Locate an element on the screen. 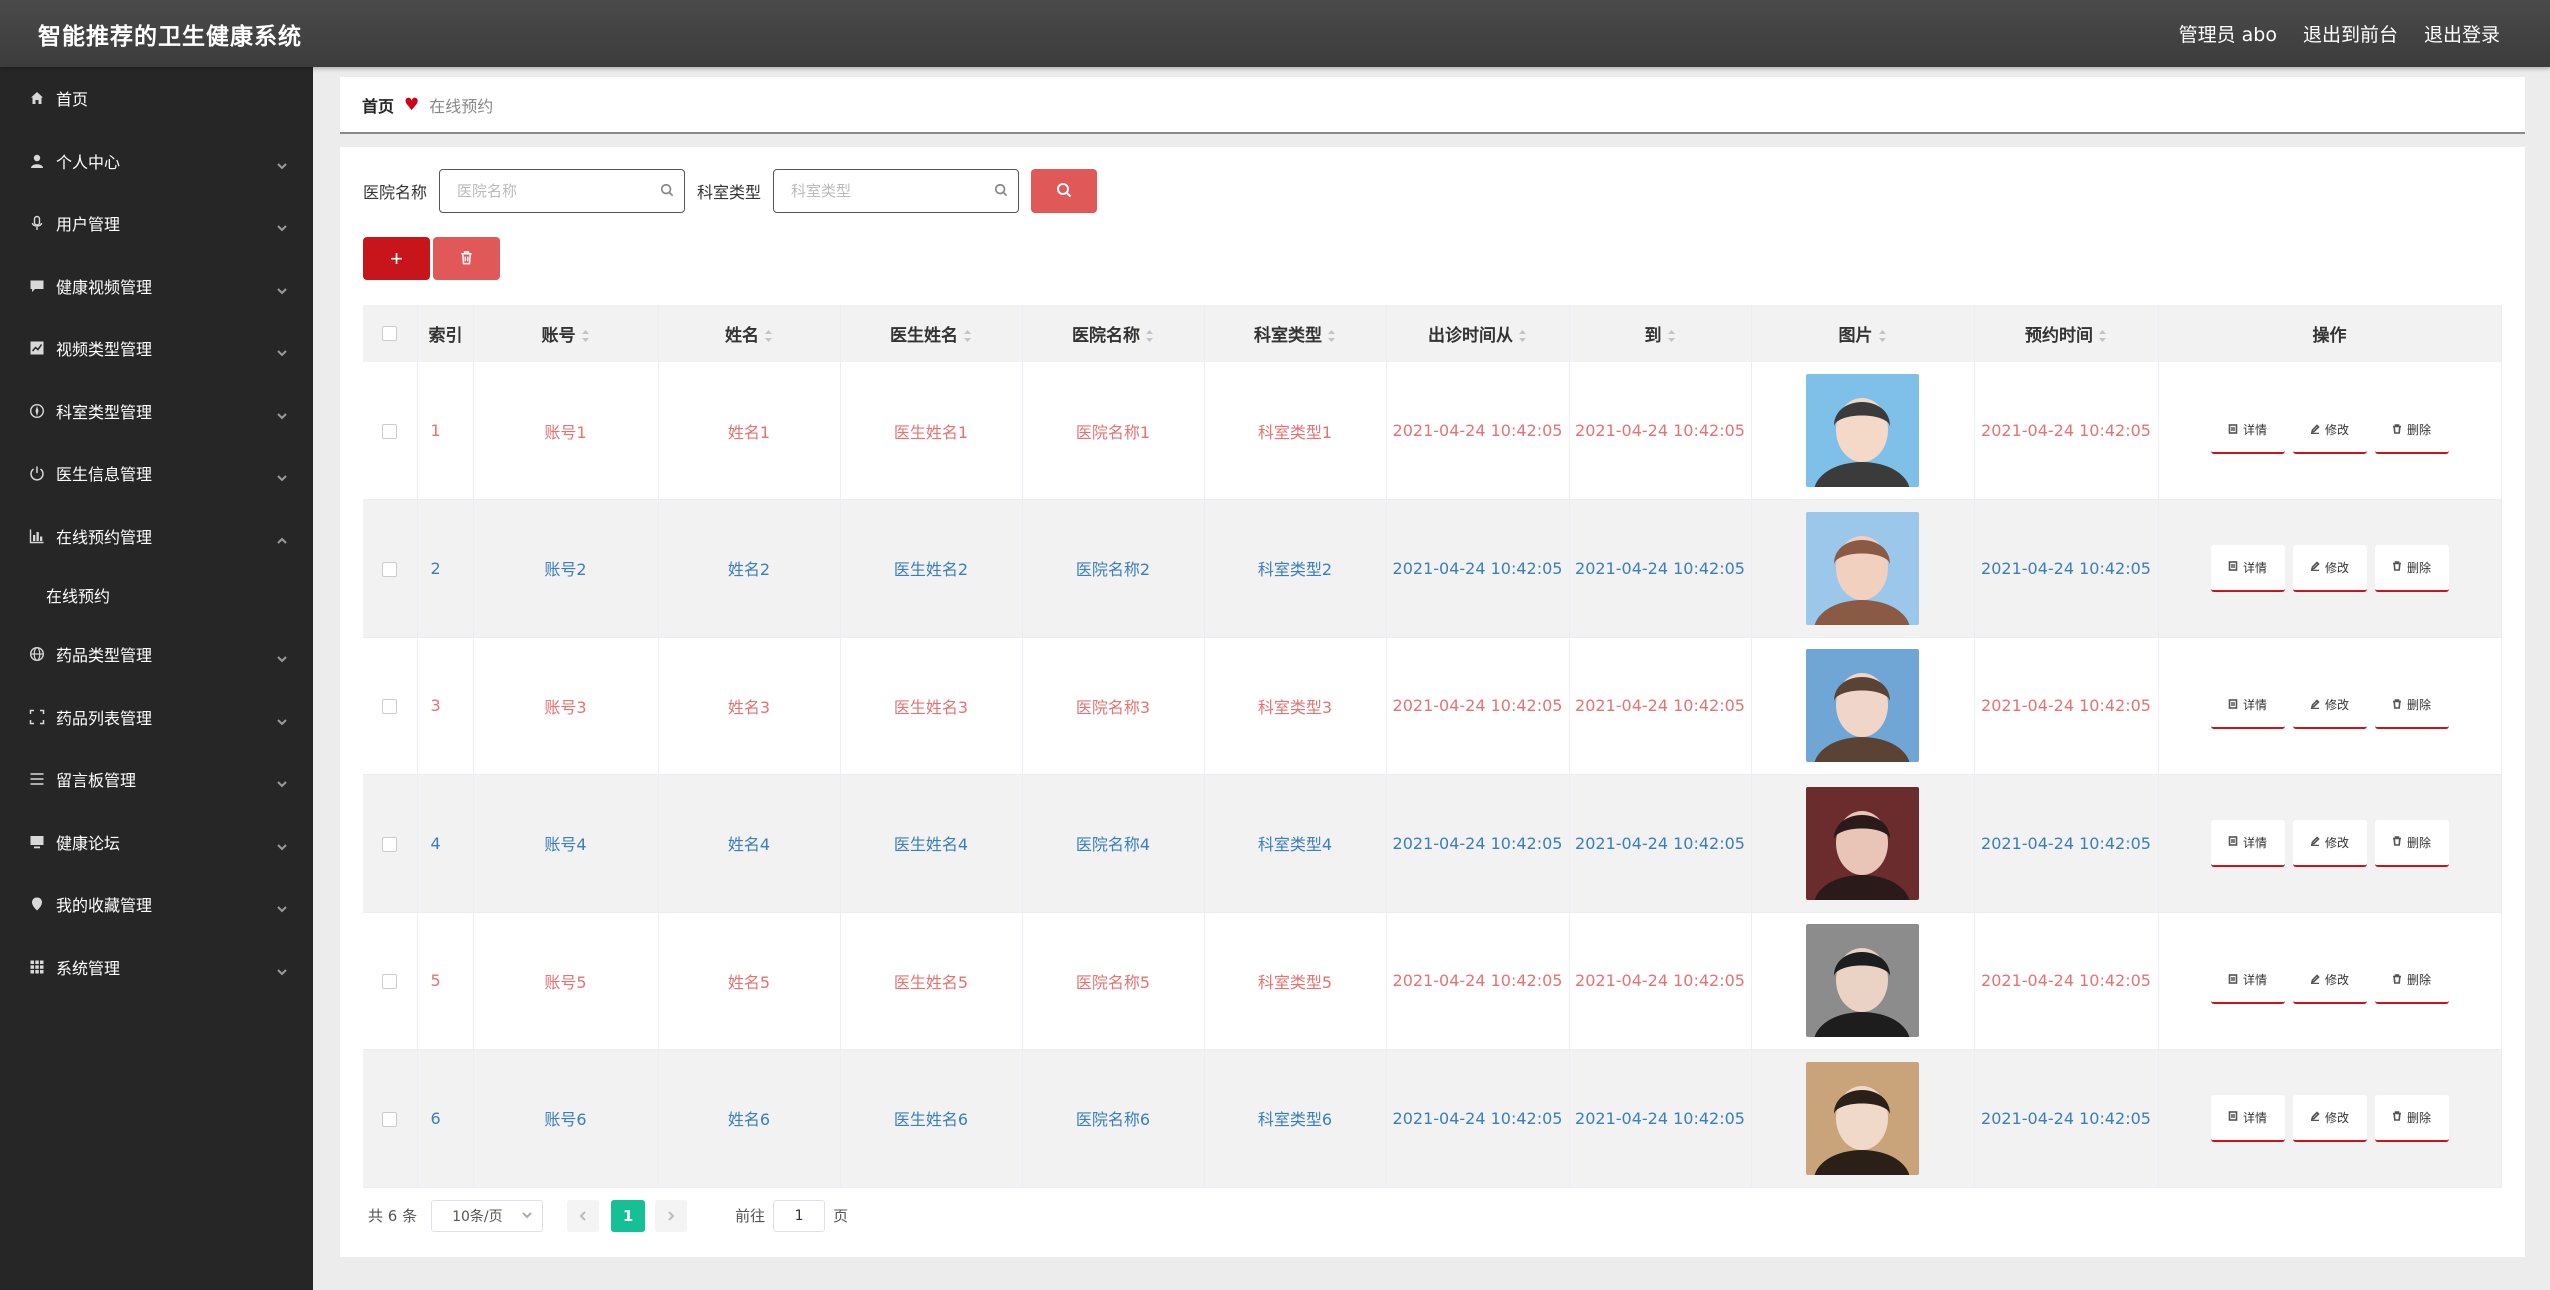  chat-icon is located at coordinates (37, 286).